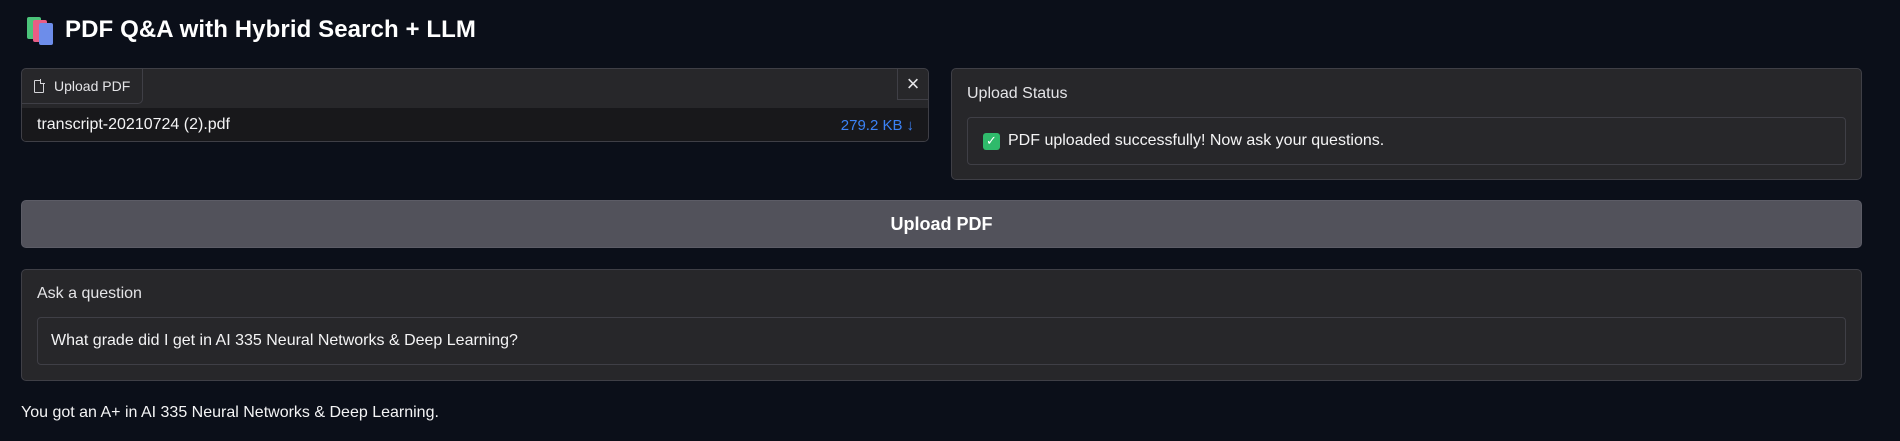  What do you see at coordinates (475, 124) in the screenshot?
I see `uploaded-file-row: transcript-20210724 (2).pdf 279.2 KB ↓` at bounding box center [475, 124].